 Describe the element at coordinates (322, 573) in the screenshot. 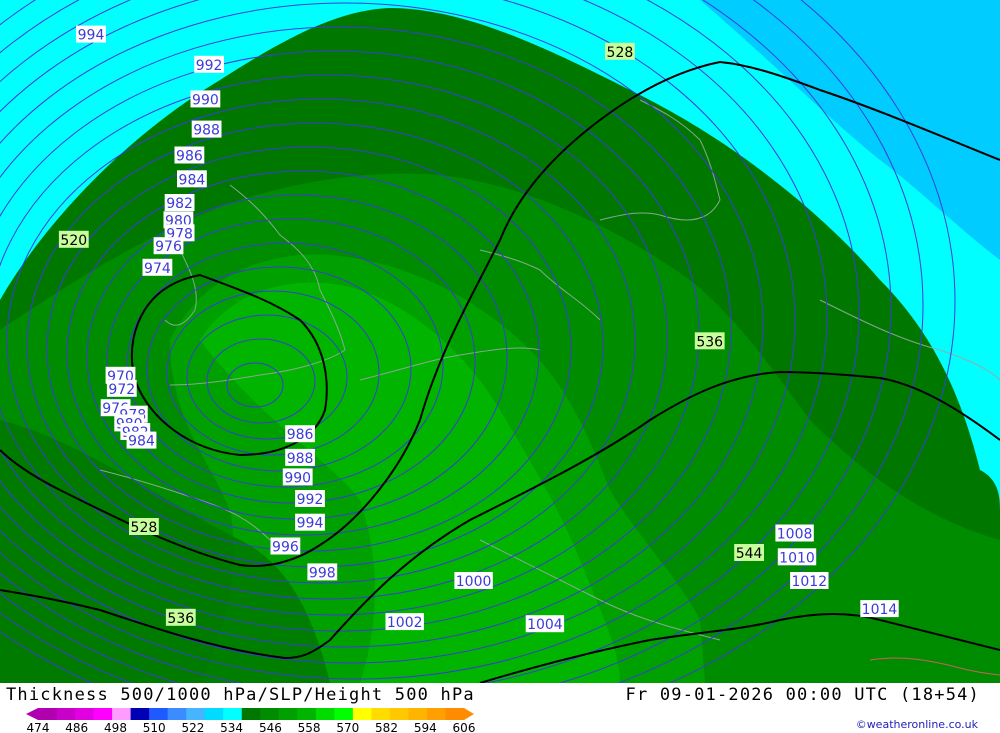

I see `isobar-label: 998` at that location.